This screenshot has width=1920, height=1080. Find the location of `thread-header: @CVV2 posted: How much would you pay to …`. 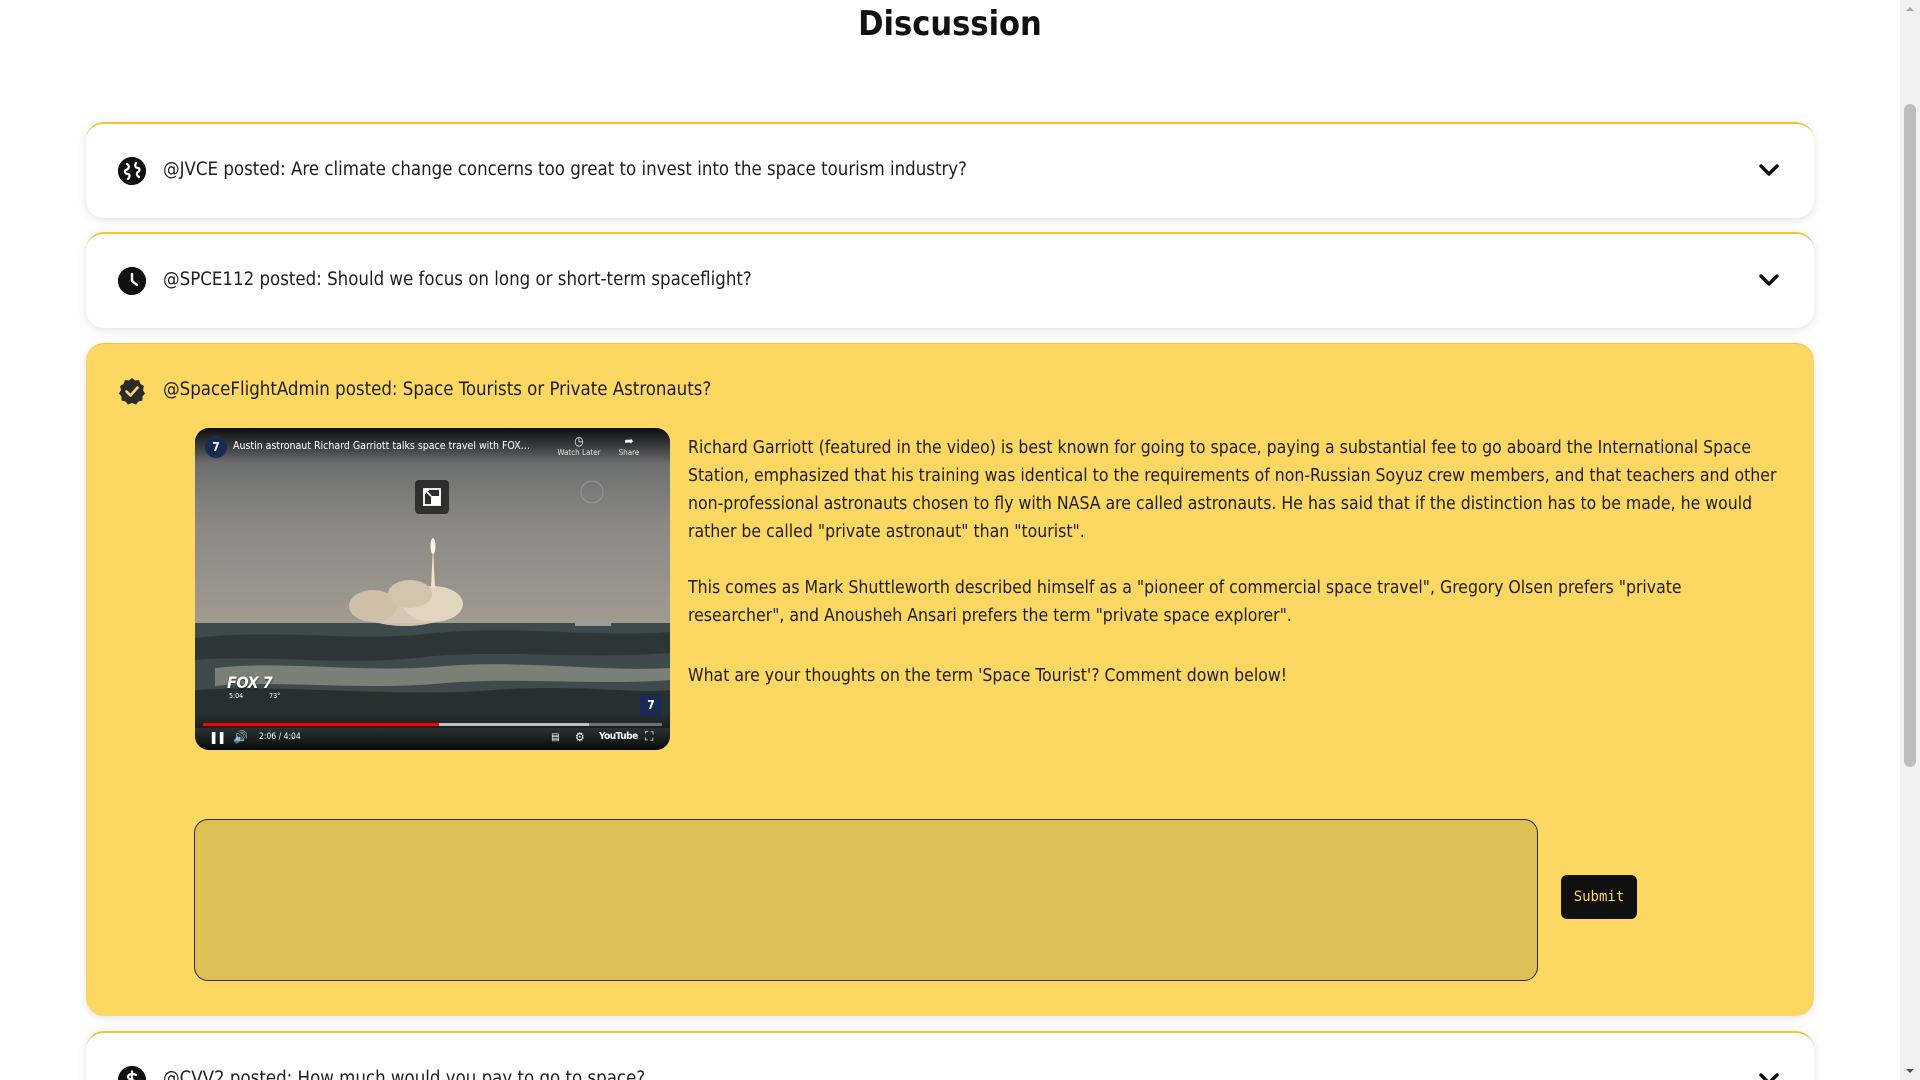

thread-header: @CVV2 posted: How much would you pay to … is located at coordinates (950, 1056).